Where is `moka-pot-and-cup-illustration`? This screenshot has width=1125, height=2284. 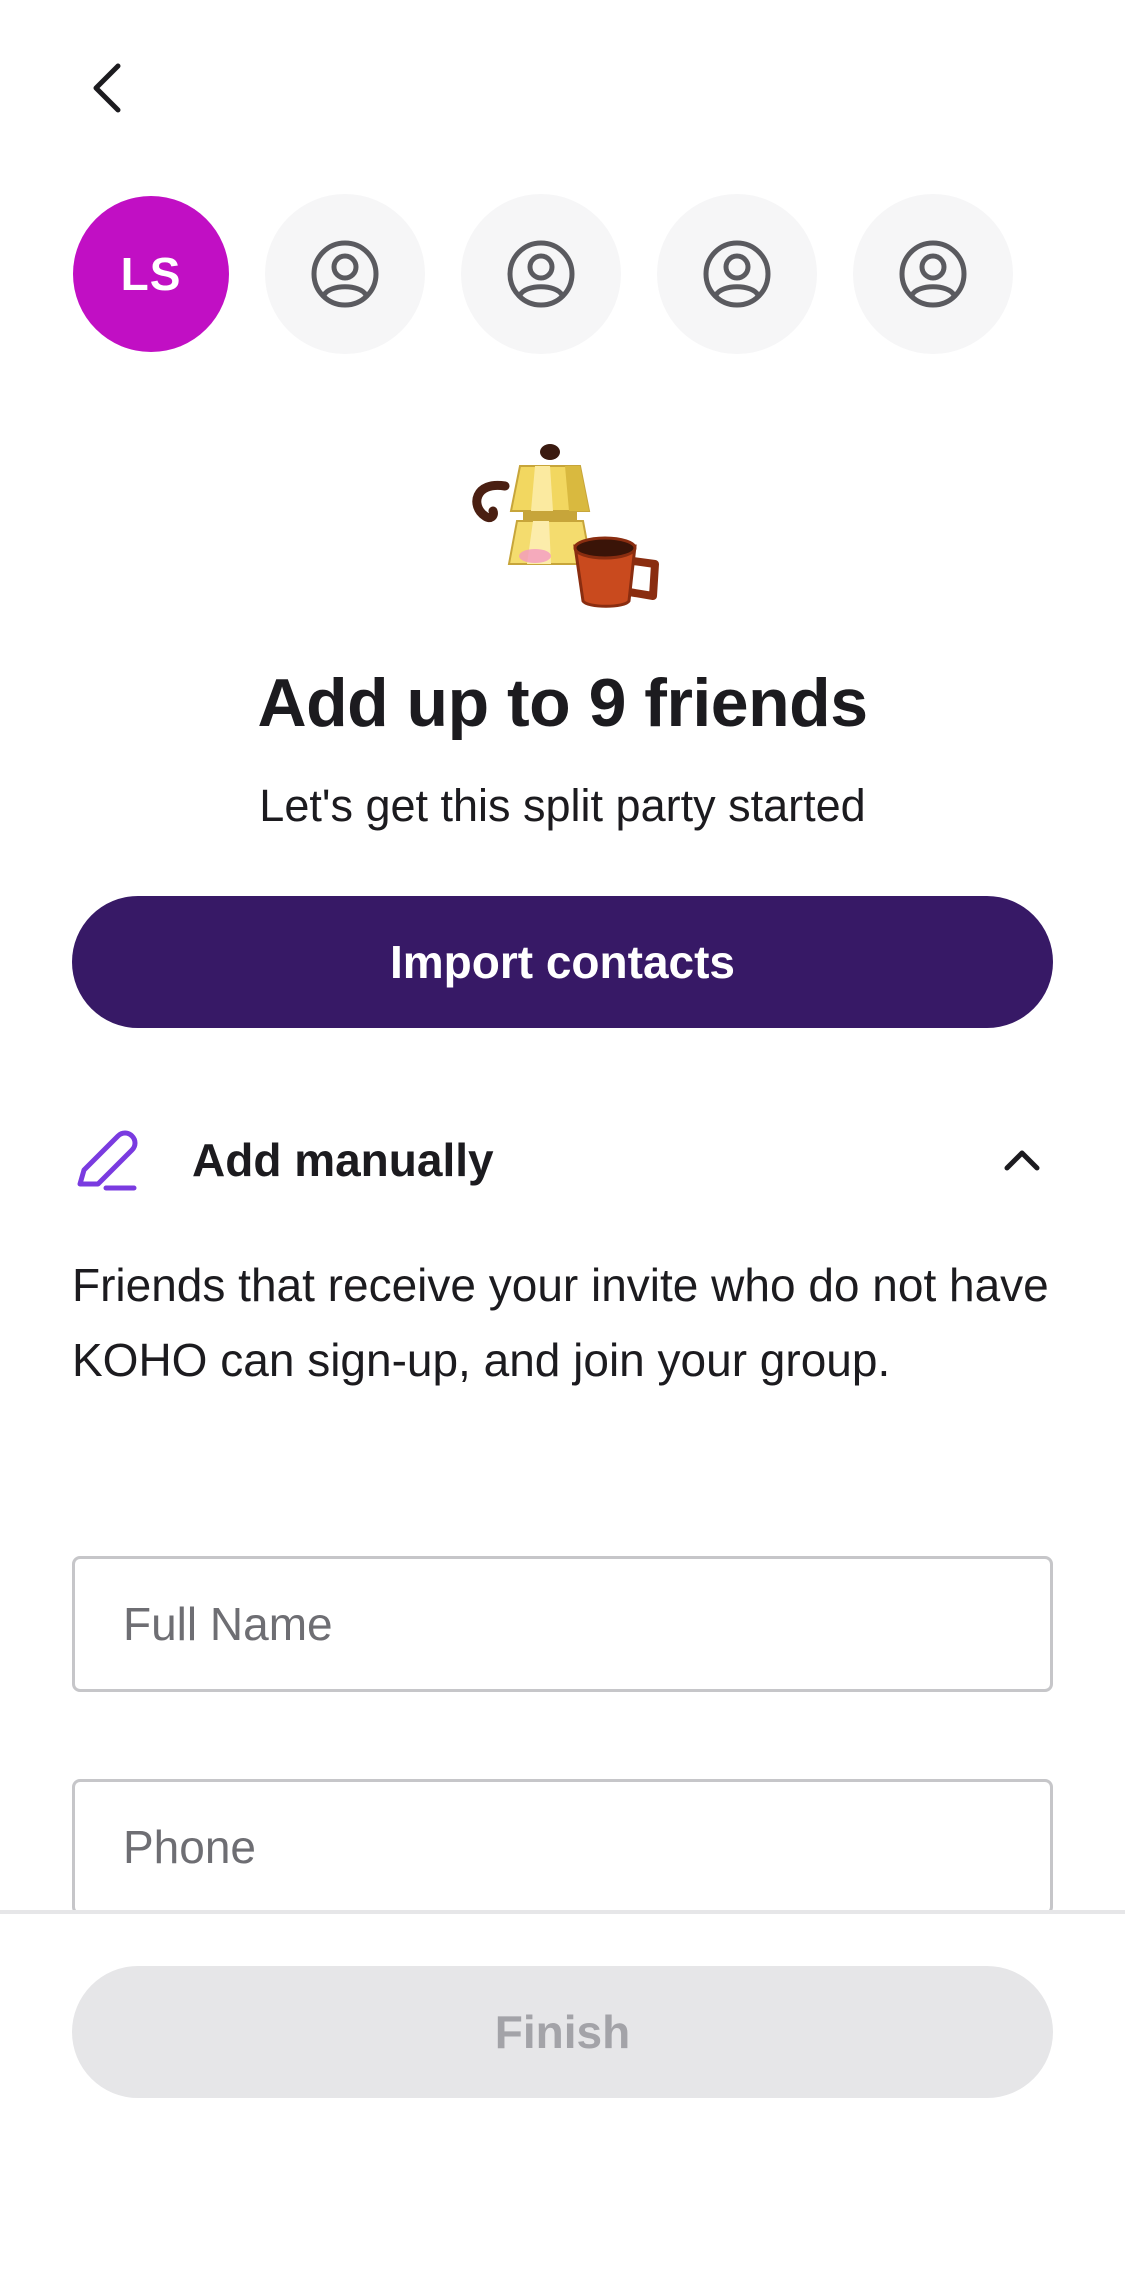 moka-pot-and-cup-illustration is located at coordinates (565, 526).